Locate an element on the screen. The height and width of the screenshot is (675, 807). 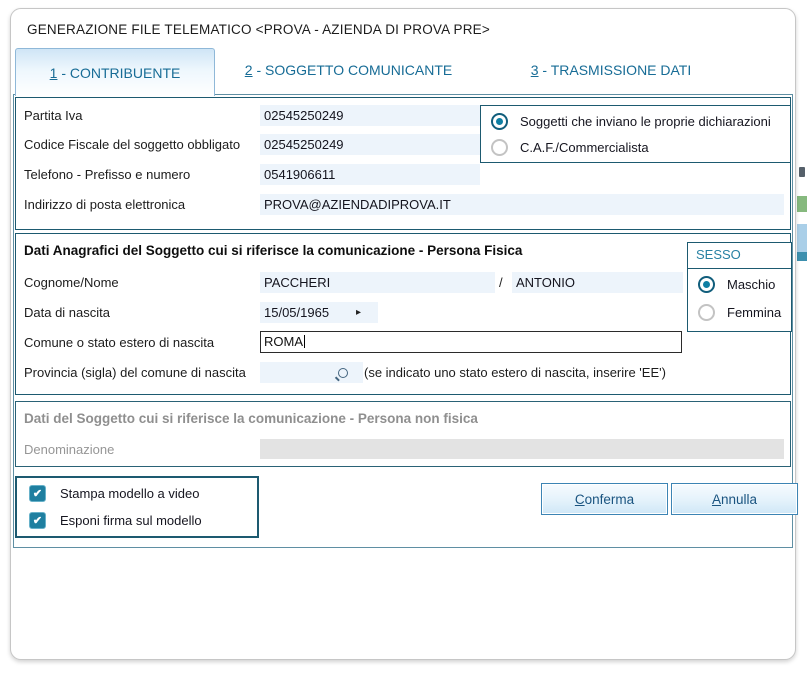
radio-label: C.A.F./Commercialista is located at coordinates (584, 147).